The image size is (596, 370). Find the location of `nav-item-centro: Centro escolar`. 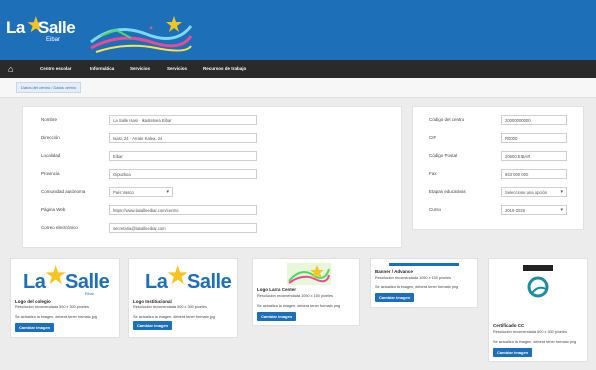

nav-item-centro: Centro escolar is located at coordinates (56, 68).